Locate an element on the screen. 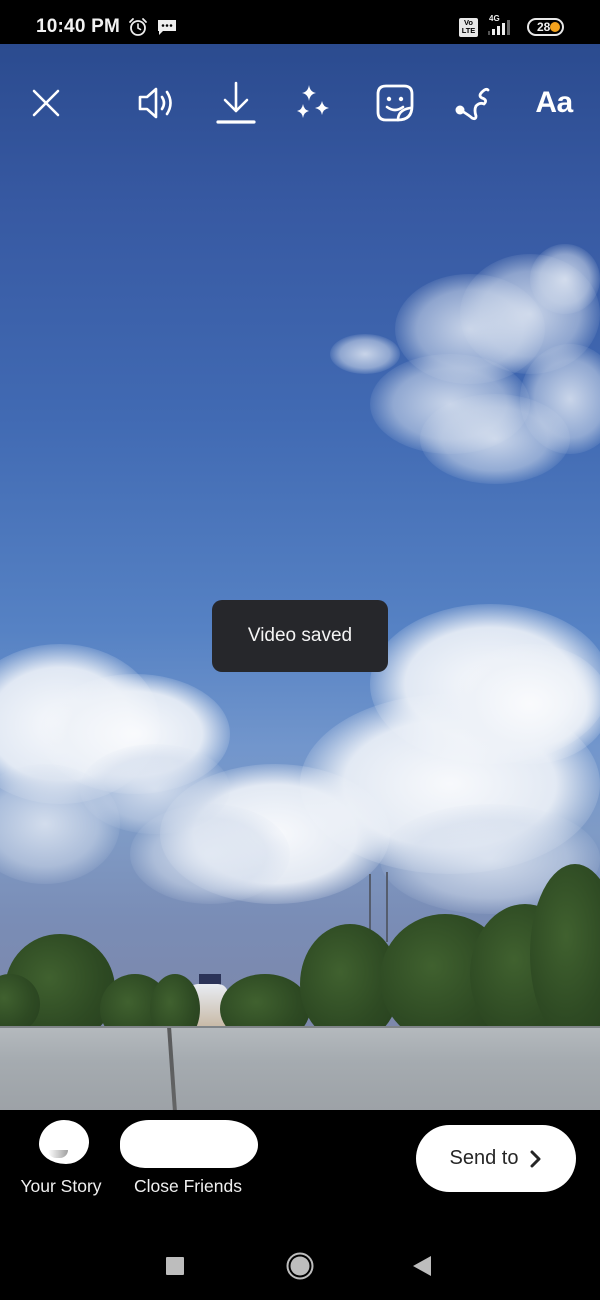 Image resolution: width=600 pixels, height=1300 pixels. message-notification-icon is located at coordinates (167, 27).